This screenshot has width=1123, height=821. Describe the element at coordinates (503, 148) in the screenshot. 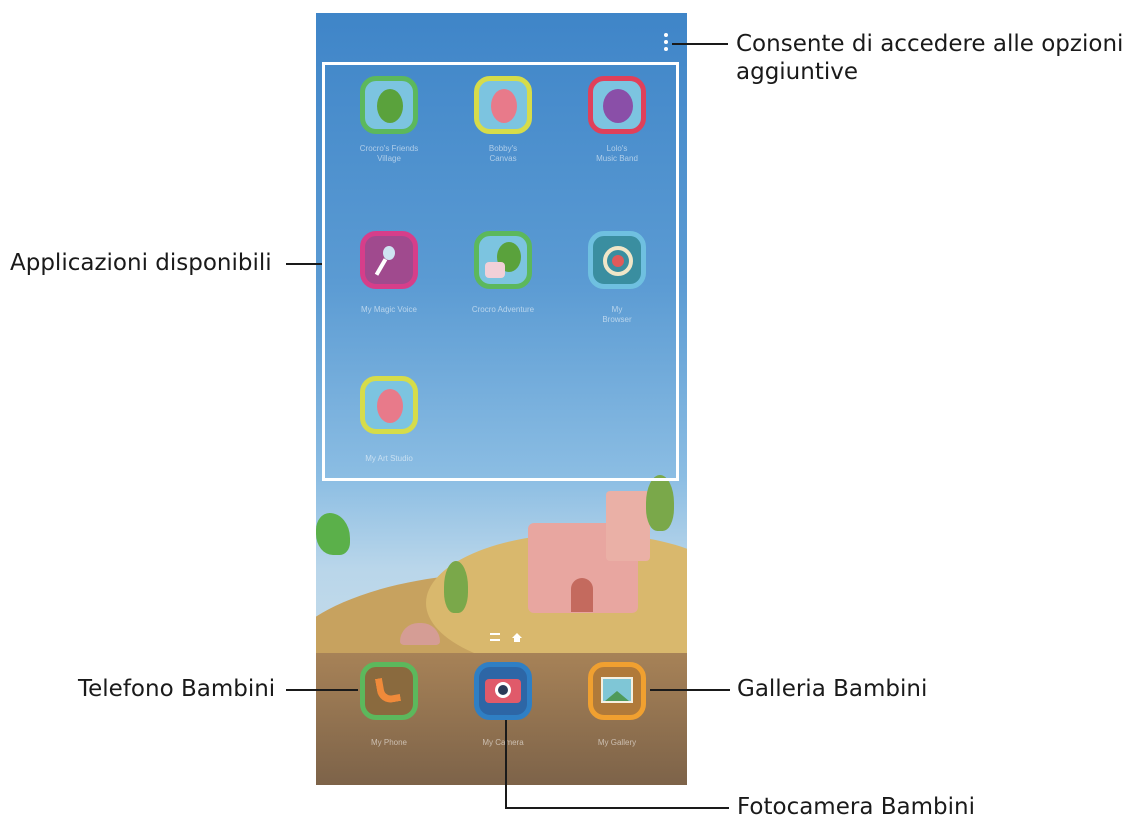

I see `app-label-line: Bobby's` at that location.